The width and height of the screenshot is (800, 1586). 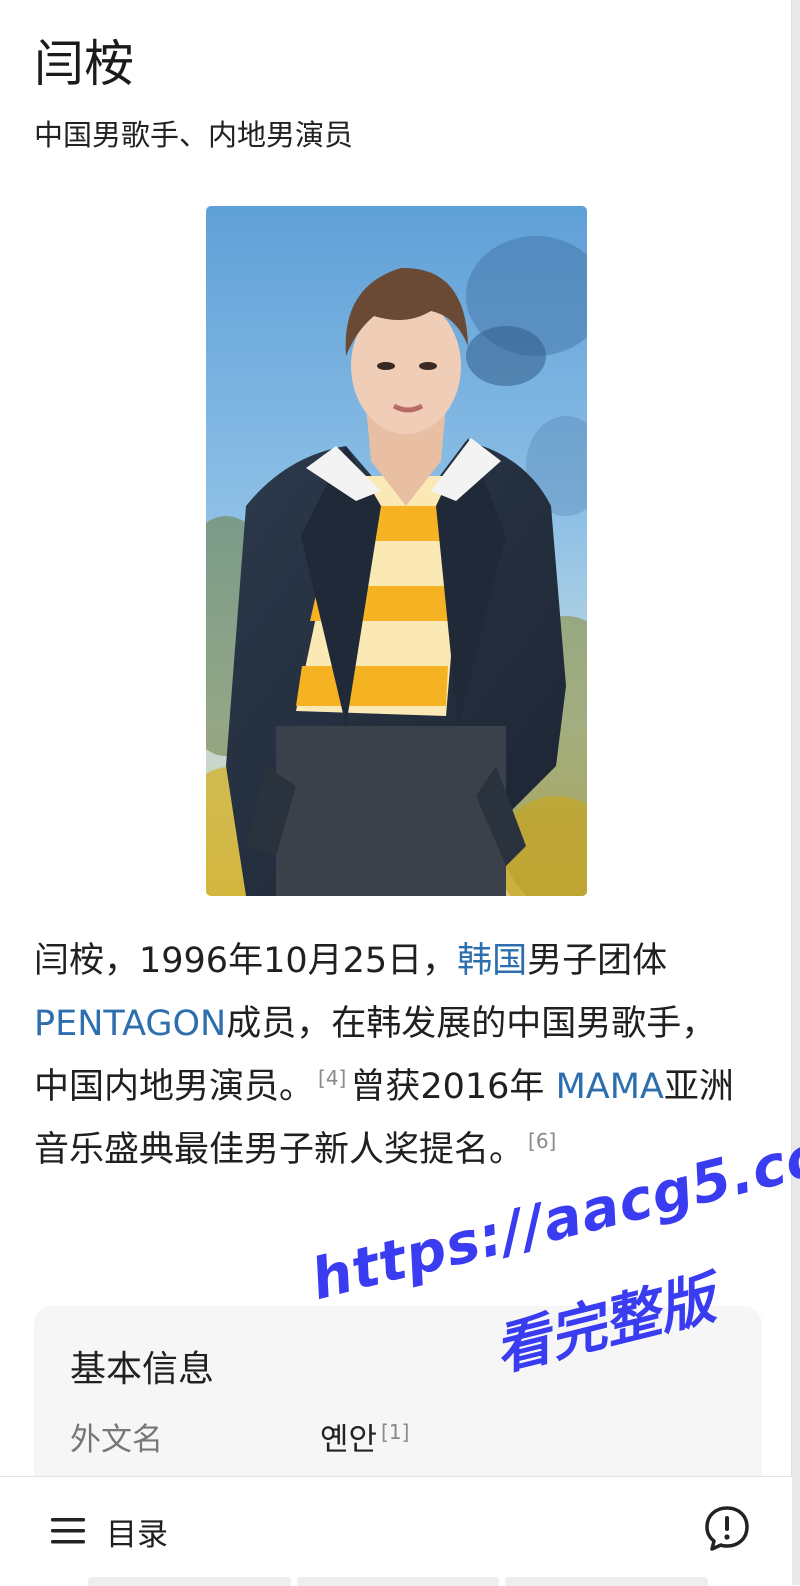 I want to click on korea-link: 韩国, so click(x=492, y=961).